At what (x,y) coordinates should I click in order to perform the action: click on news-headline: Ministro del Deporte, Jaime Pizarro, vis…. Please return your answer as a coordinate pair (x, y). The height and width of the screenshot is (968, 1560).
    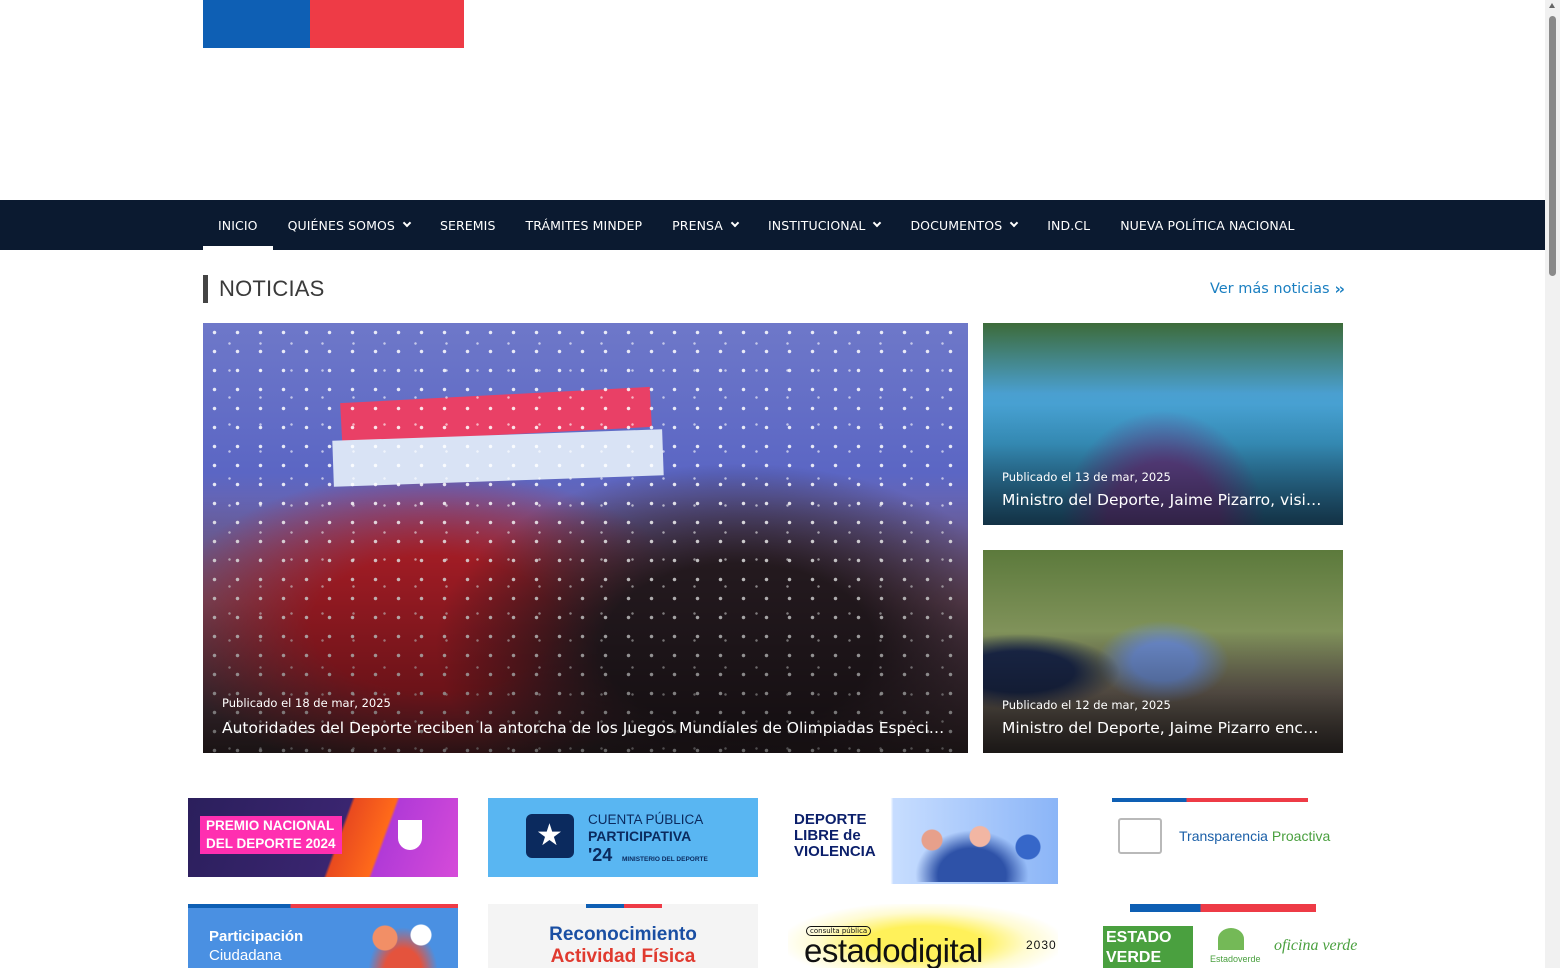
    Looking at the image, I should click on (1163, 500).